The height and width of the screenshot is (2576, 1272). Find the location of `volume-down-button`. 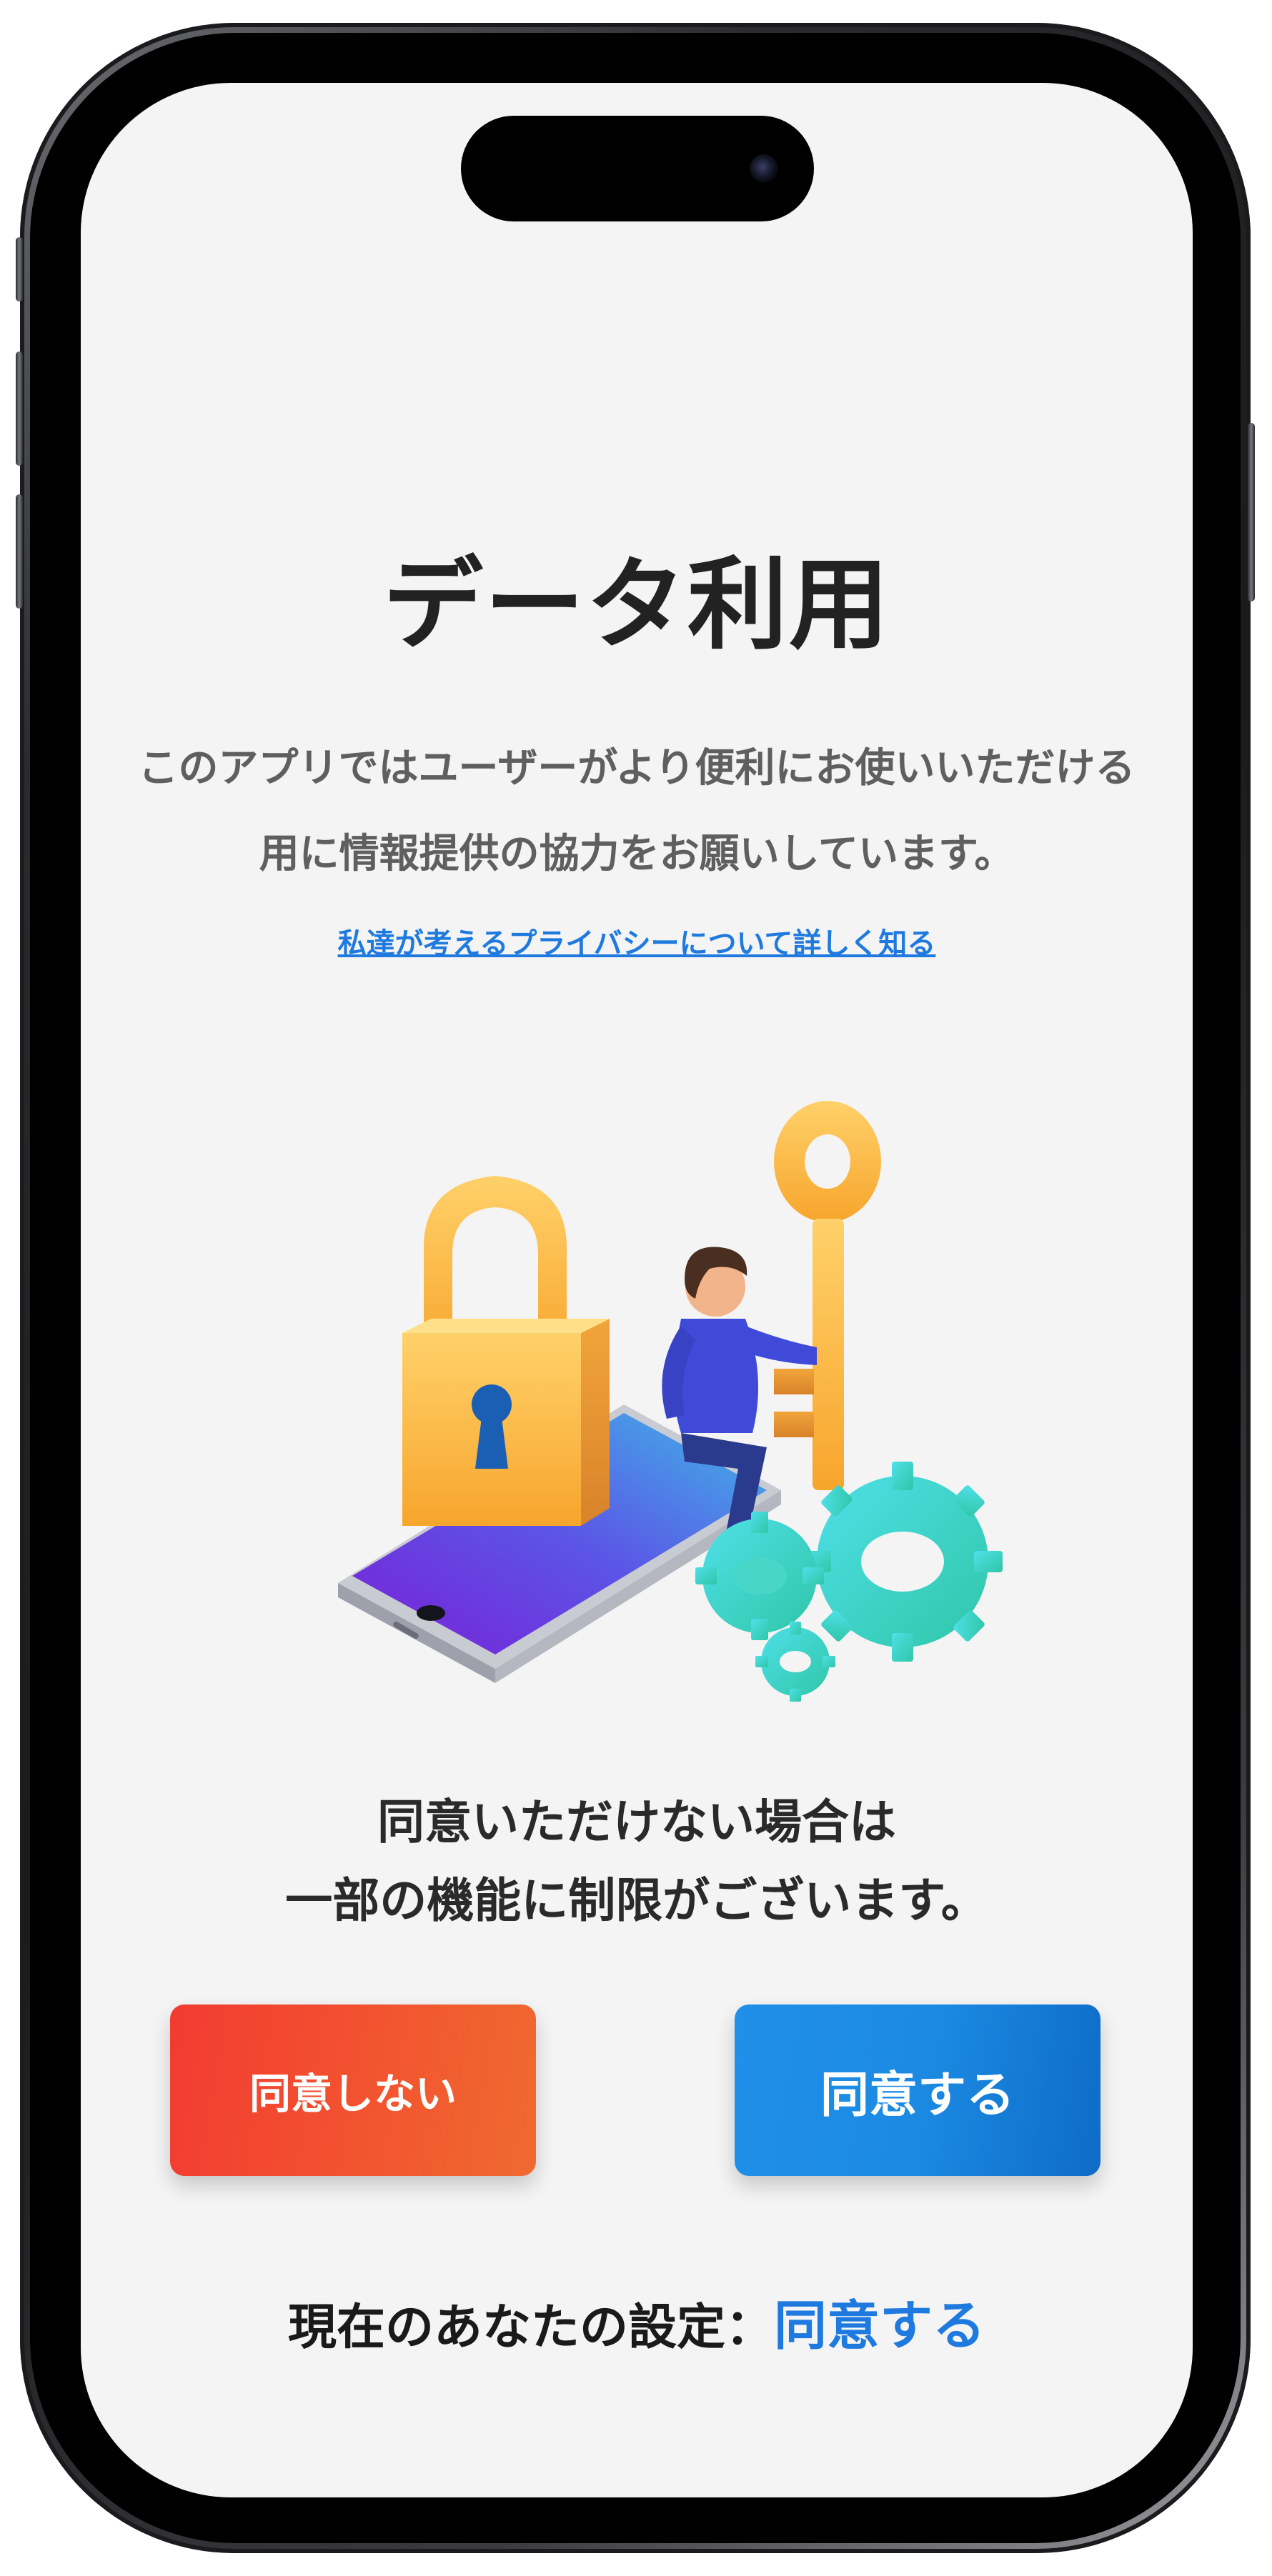

volume-down-button is located at coordinates (19, 551).